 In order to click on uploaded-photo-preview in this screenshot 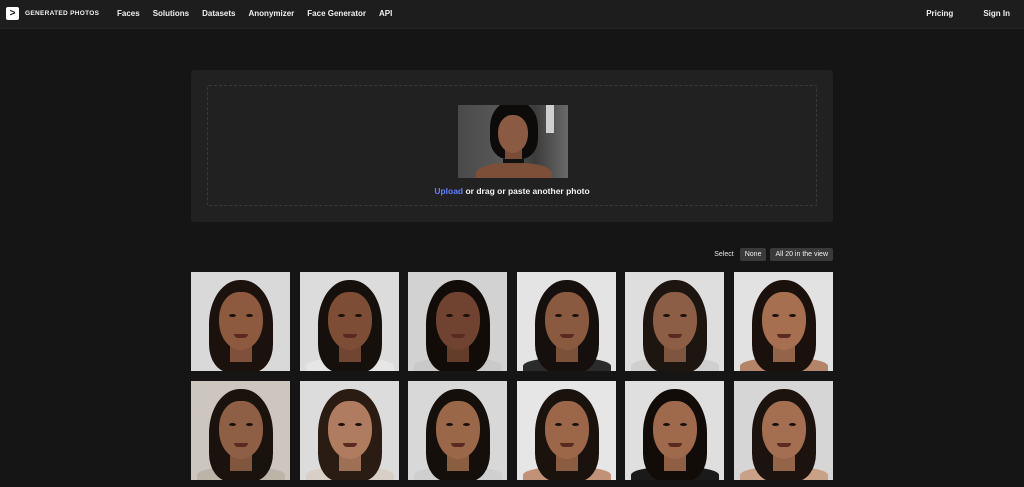, I will do `click(513, 141)`.